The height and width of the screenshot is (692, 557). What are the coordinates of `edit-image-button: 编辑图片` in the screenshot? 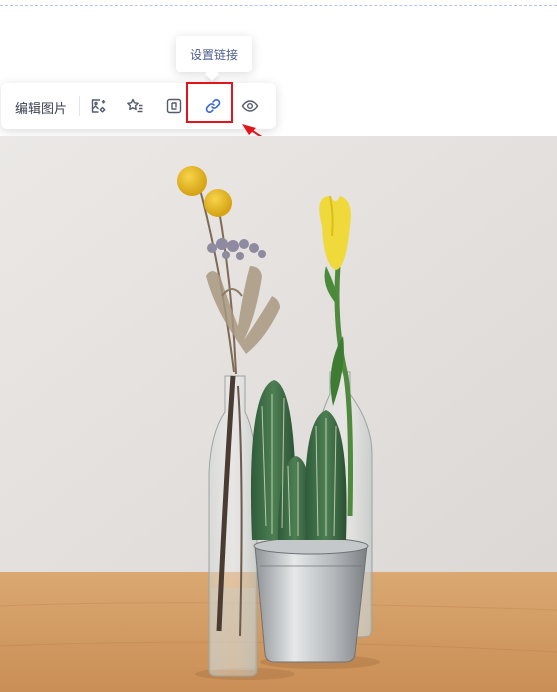 It's located at (41, 107).